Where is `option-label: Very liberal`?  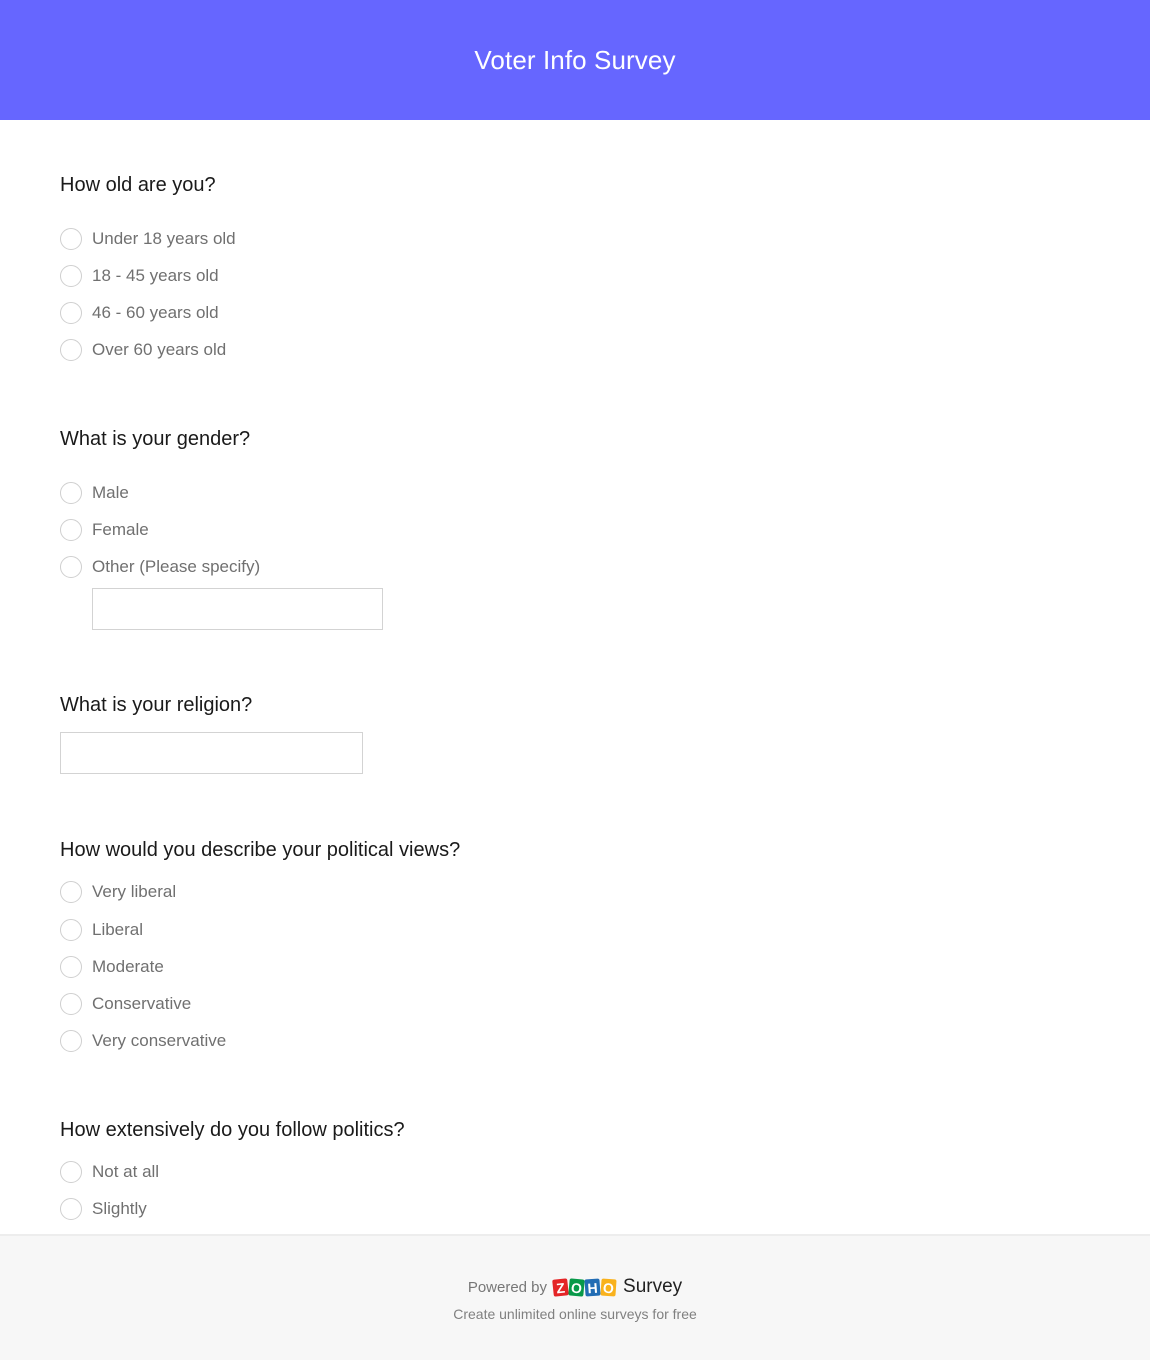 option-label: Very liberal is located at coordinates (134, 891).